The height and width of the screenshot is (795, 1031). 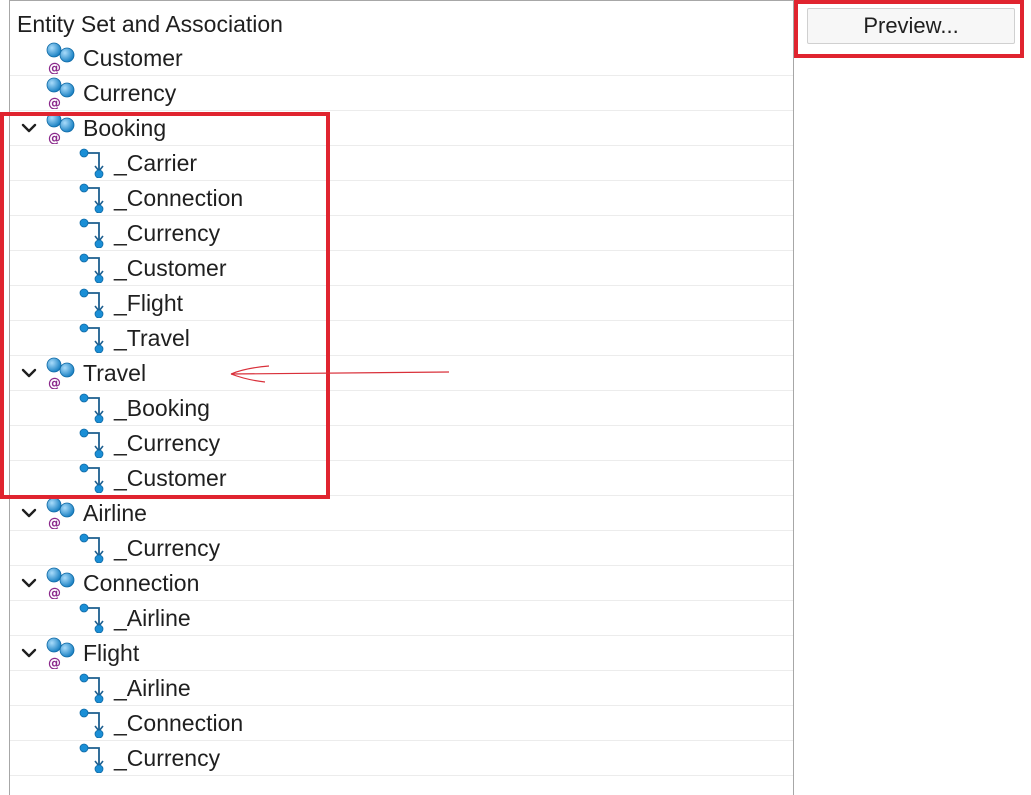 I want to click on tree-item-flight: @ Flight, so click(x=401, y=653).